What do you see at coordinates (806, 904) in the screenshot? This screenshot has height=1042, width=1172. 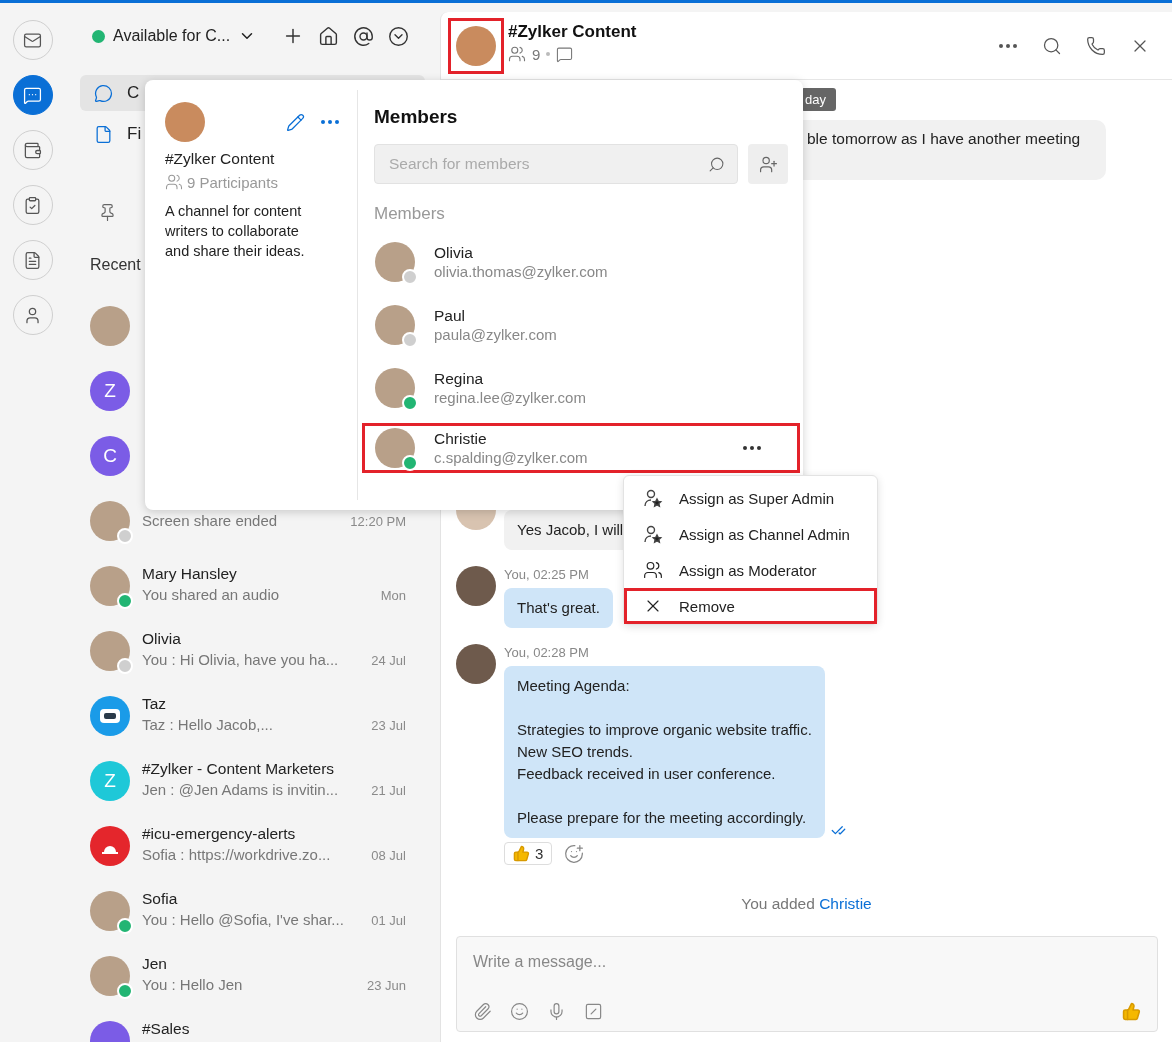 I see `system-note: You added Christie` at bounding box center [806, 904].